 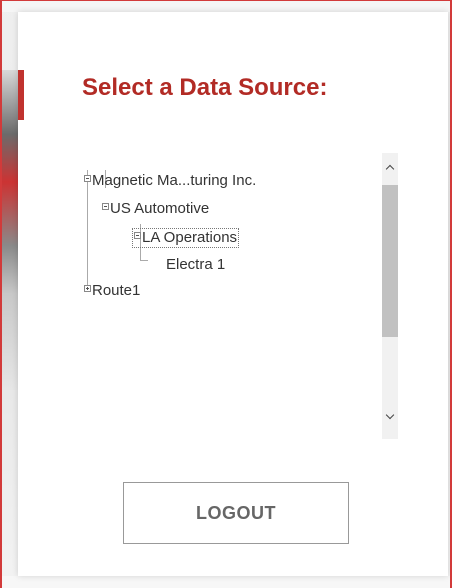 What do you see at coordinates (87, 288) in the screenshot?
I see `expand-icon` at bounding box center [87, 288].